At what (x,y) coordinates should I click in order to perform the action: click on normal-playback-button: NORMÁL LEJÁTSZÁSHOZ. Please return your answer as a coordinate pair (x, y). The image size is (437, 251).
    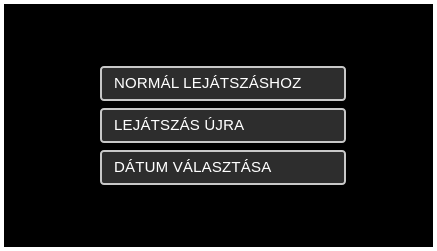
    Looking at the image, I should click on (223, 83).